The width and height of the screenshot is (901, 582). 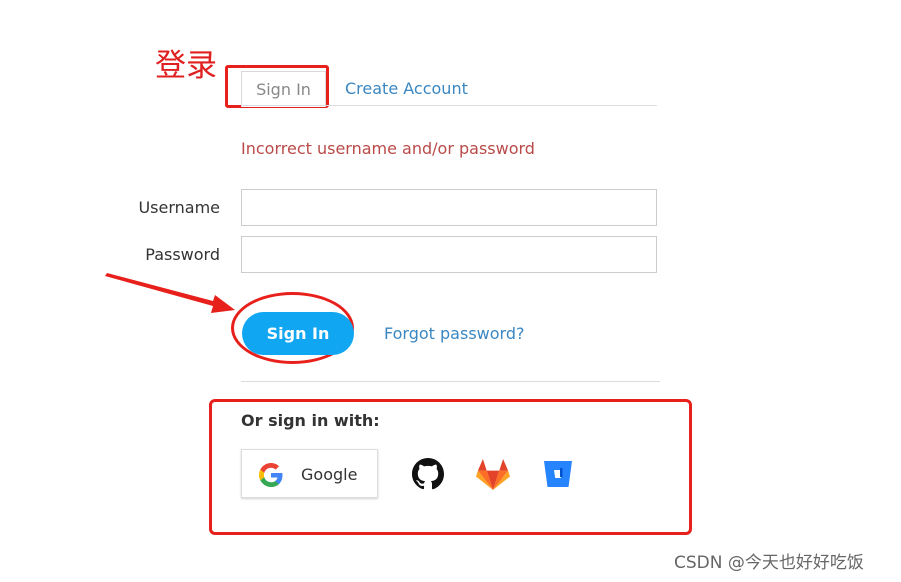 What do you see at coordinates (493, 474) in the screenshot?
I see `gitlab-icon` at bounding box center [493, 474].